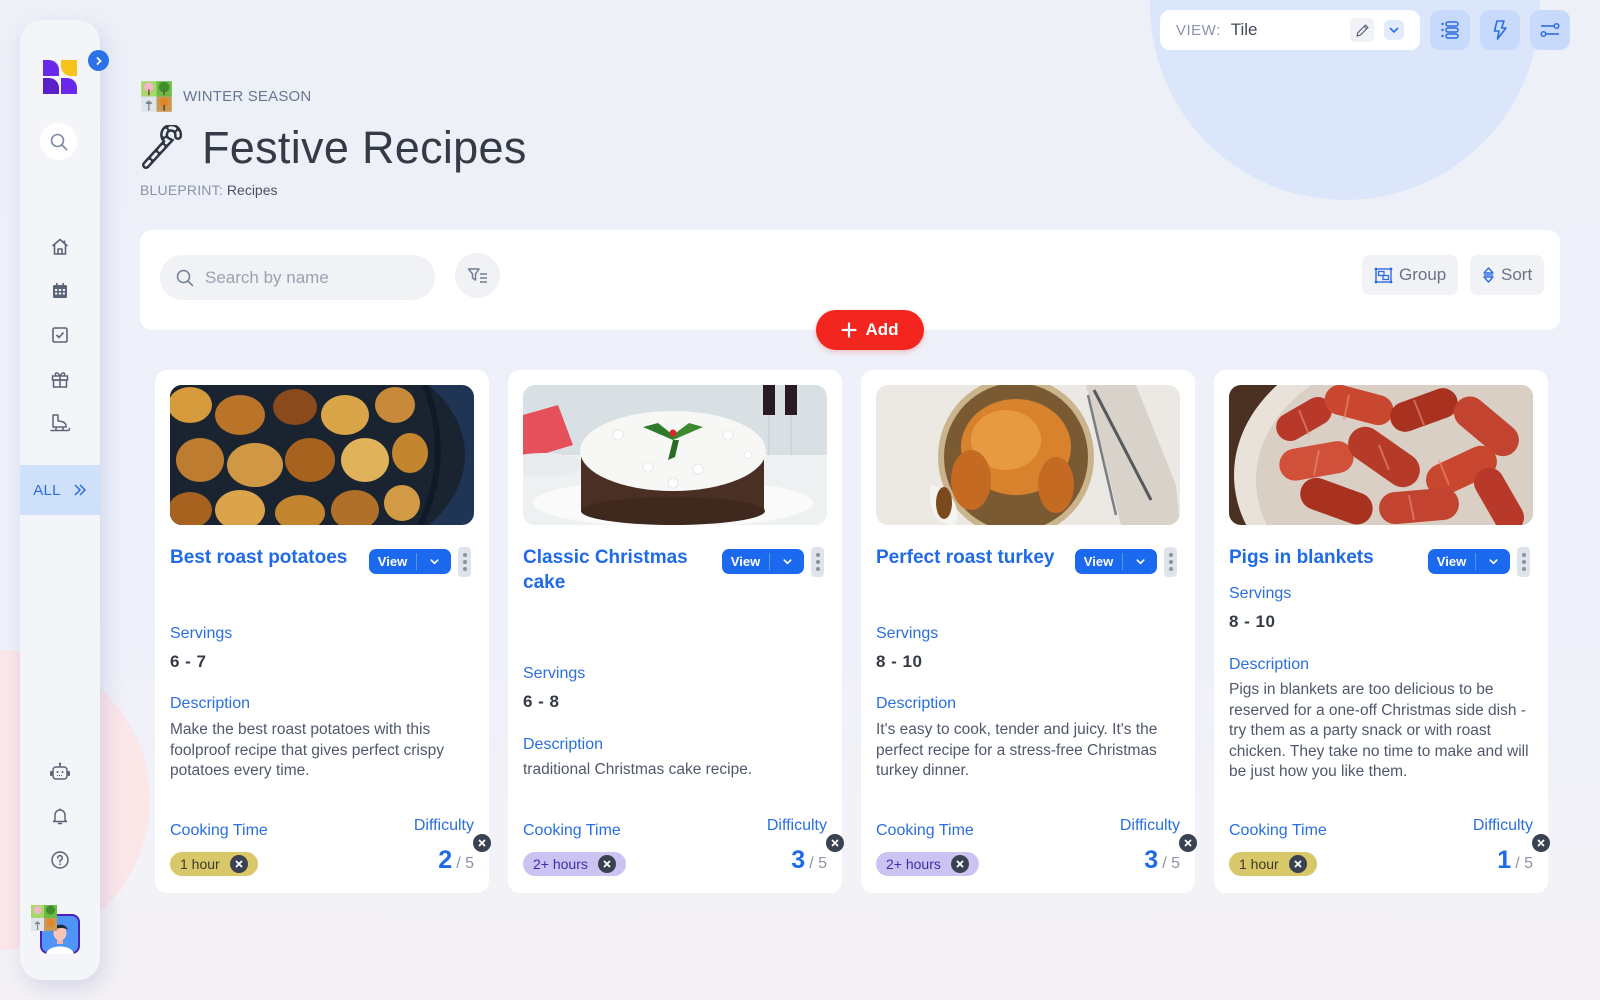 This screenshot has width=1600, height=1000. Describe the element at coordinates (1329, 557) in the screenshot. I see `recipe-title: Pigs in blankets` at that location.